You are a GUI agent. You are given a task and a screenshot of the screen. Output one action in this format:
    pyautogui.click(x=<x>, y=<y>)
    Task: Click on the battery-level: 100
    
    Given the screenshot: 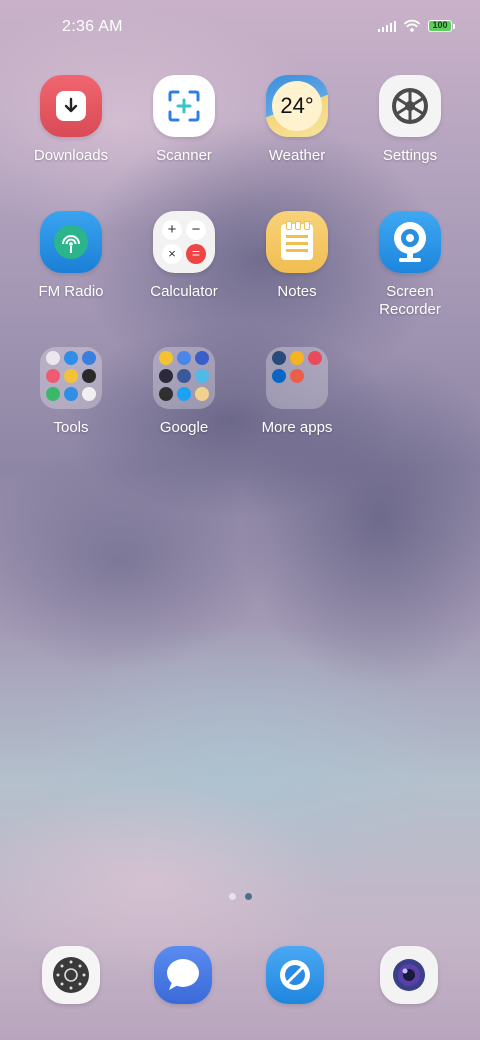 What is the action you would take?
    pyautogui.click(x=440, y=24)
    